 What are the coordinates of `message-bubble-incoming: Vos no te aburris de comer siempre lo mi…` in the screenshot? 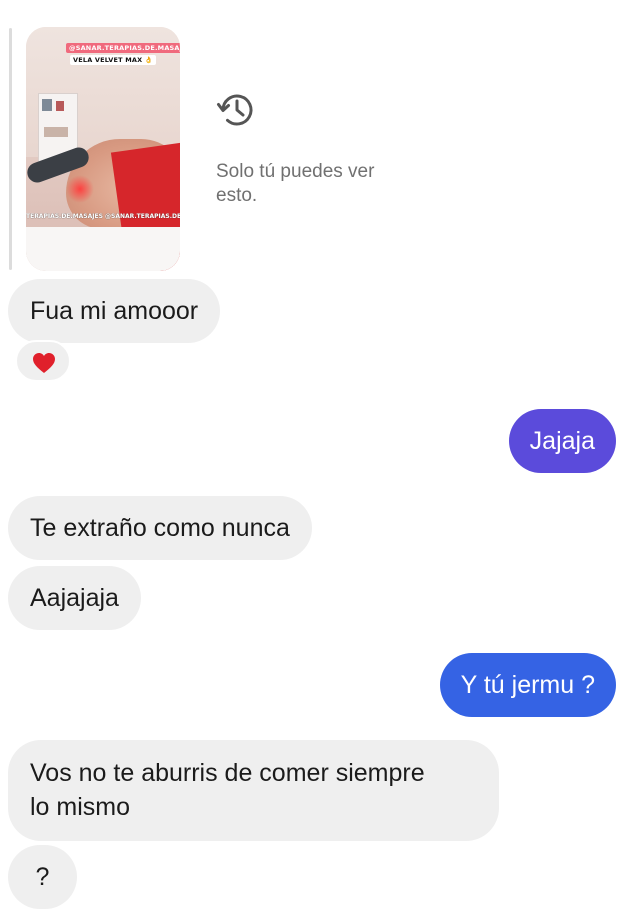 It's located at (253, 790).